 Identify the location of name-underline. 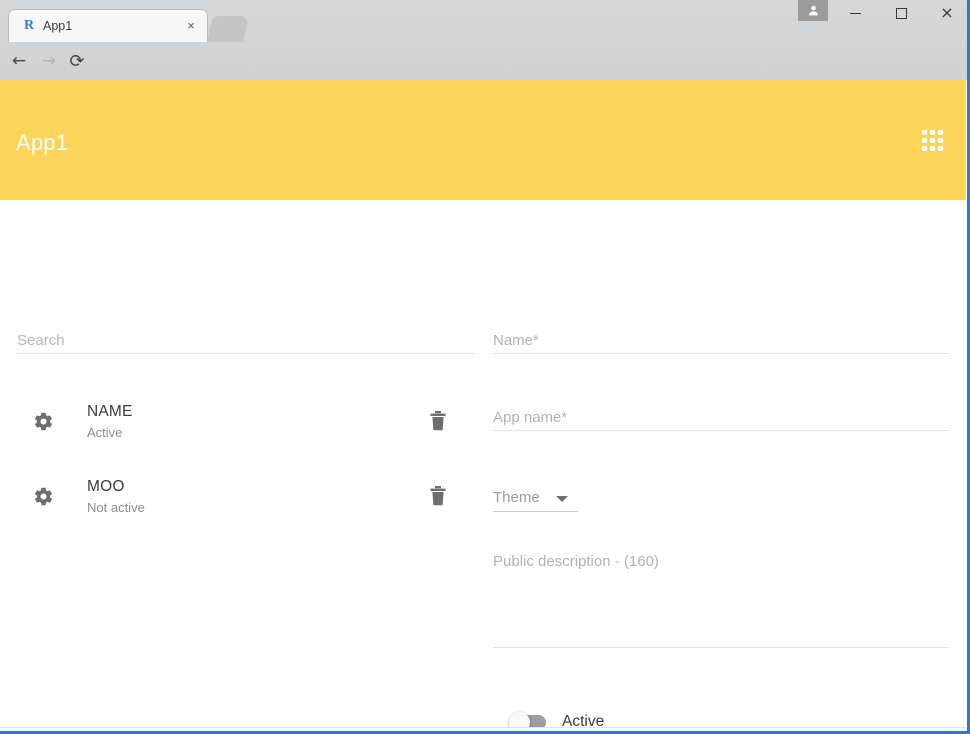
(721, 353).